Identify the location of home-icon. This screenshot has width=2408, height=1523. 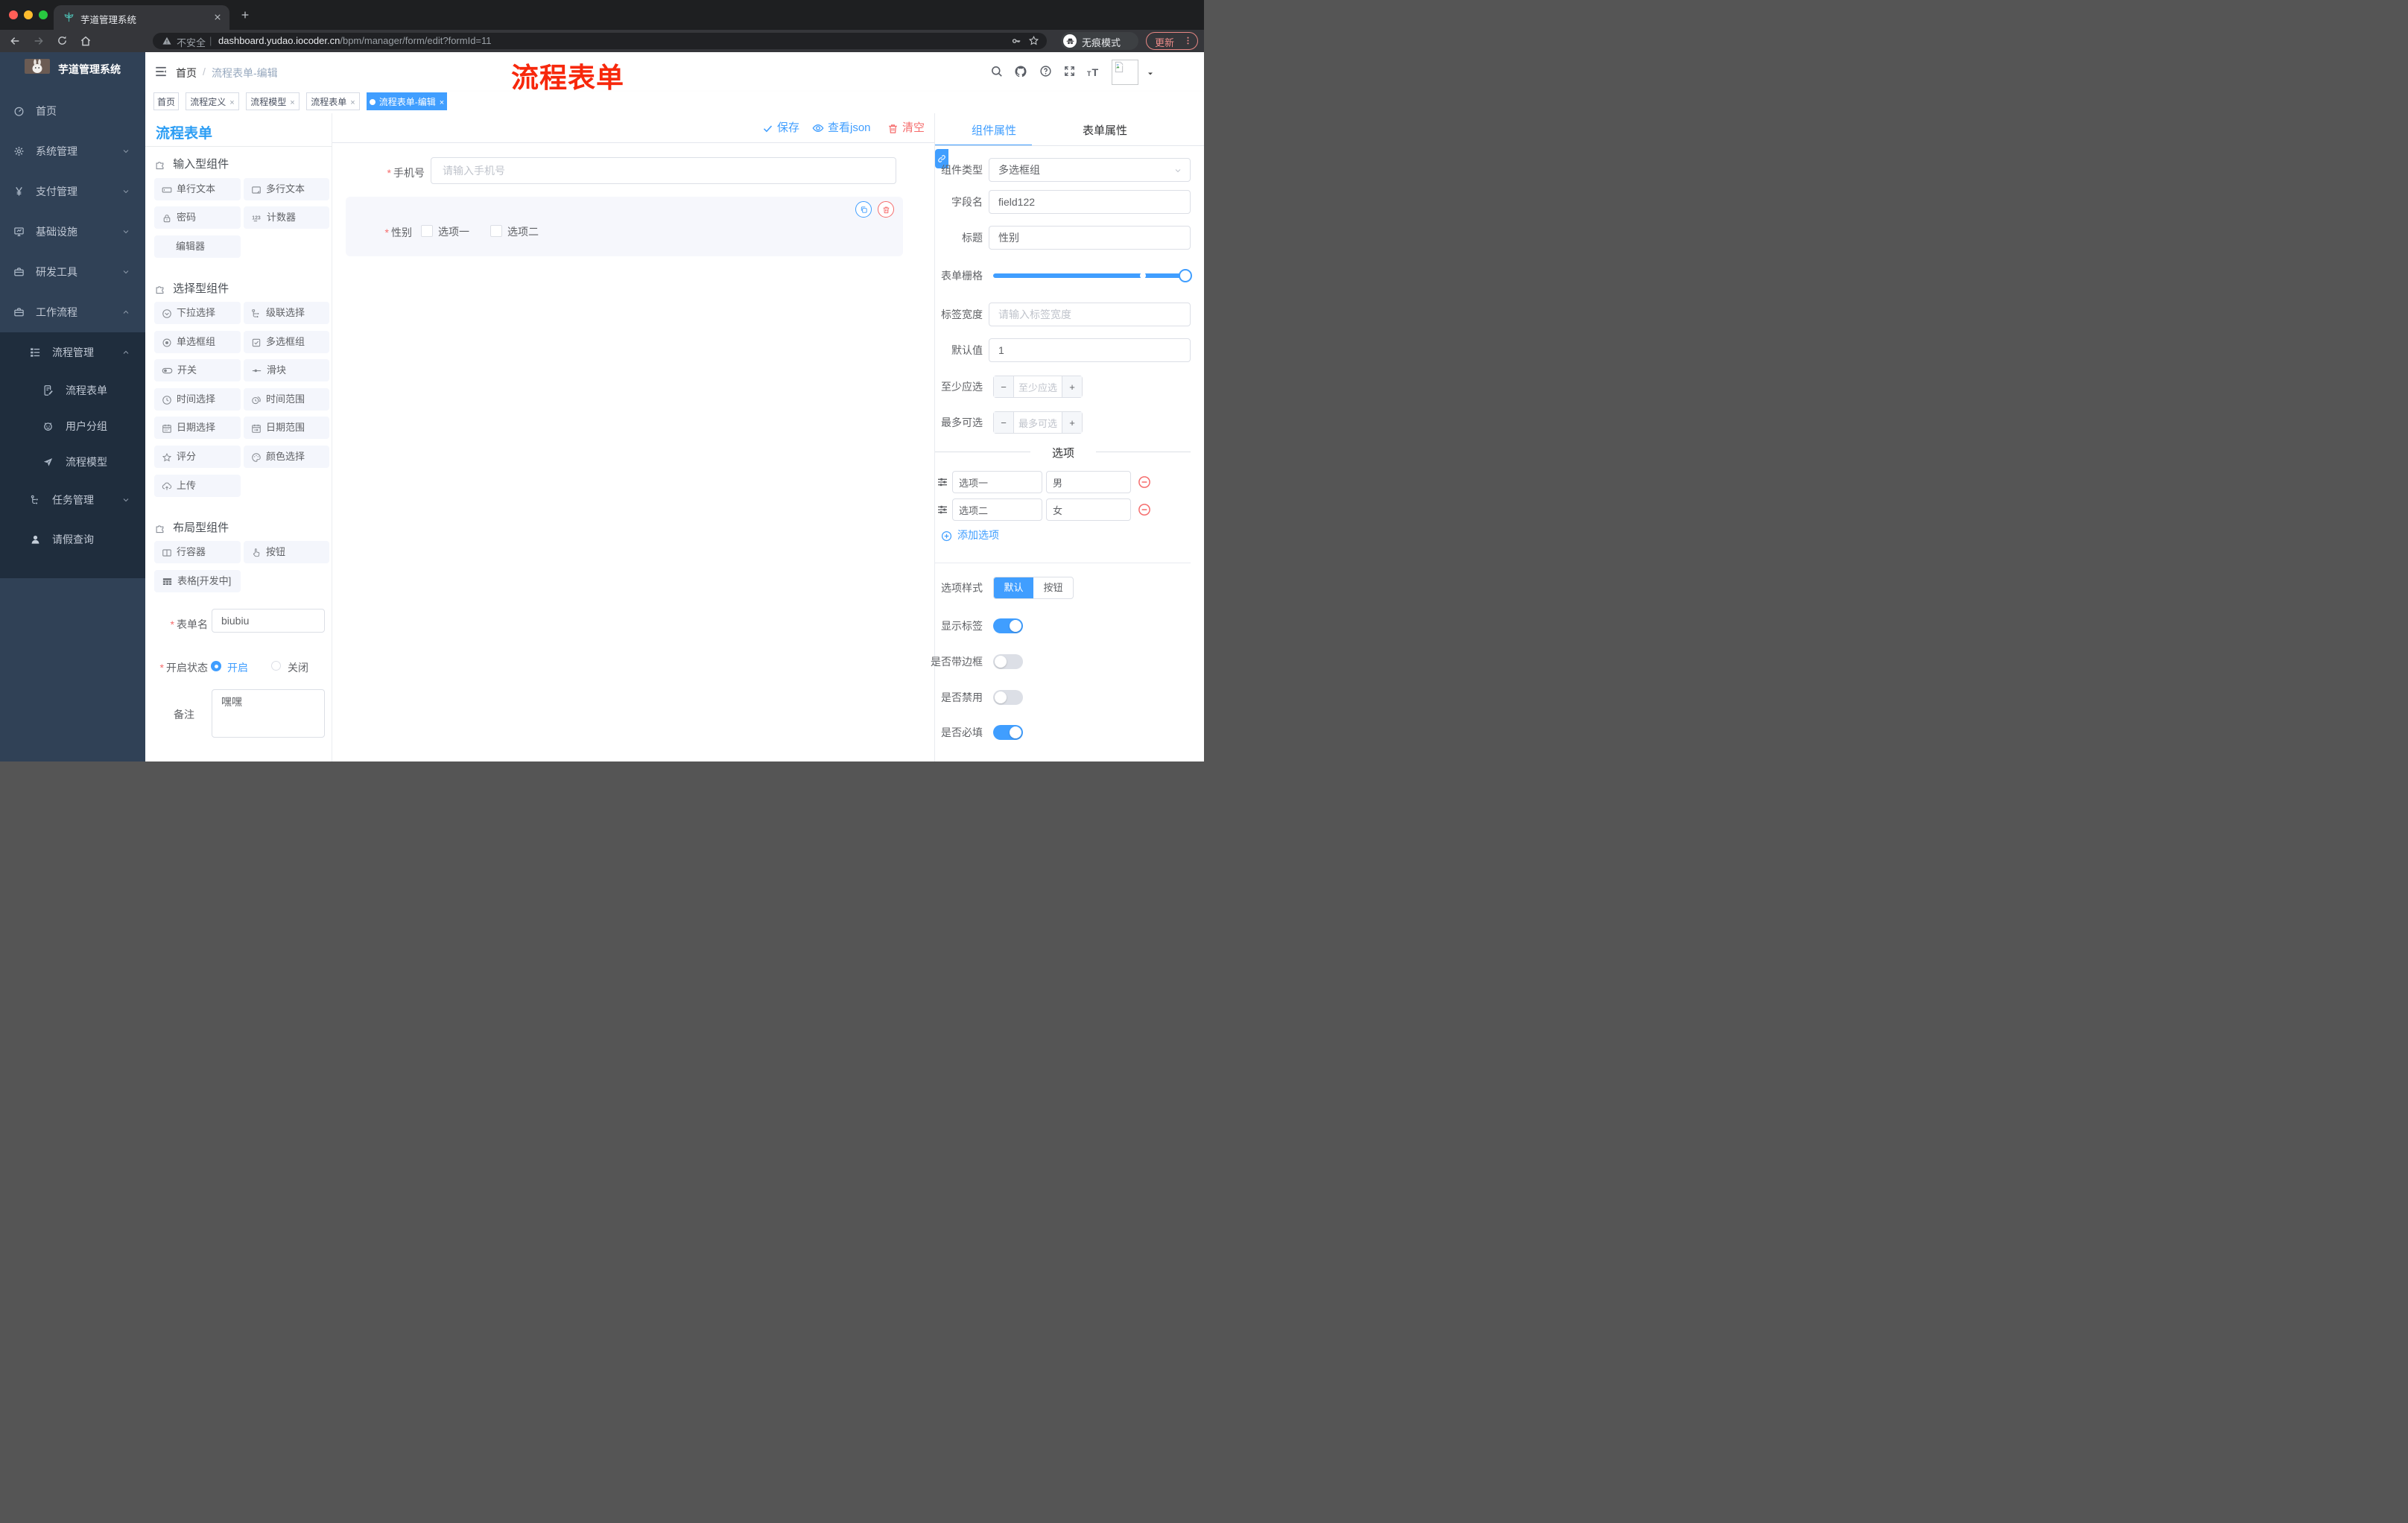
(86, 41).